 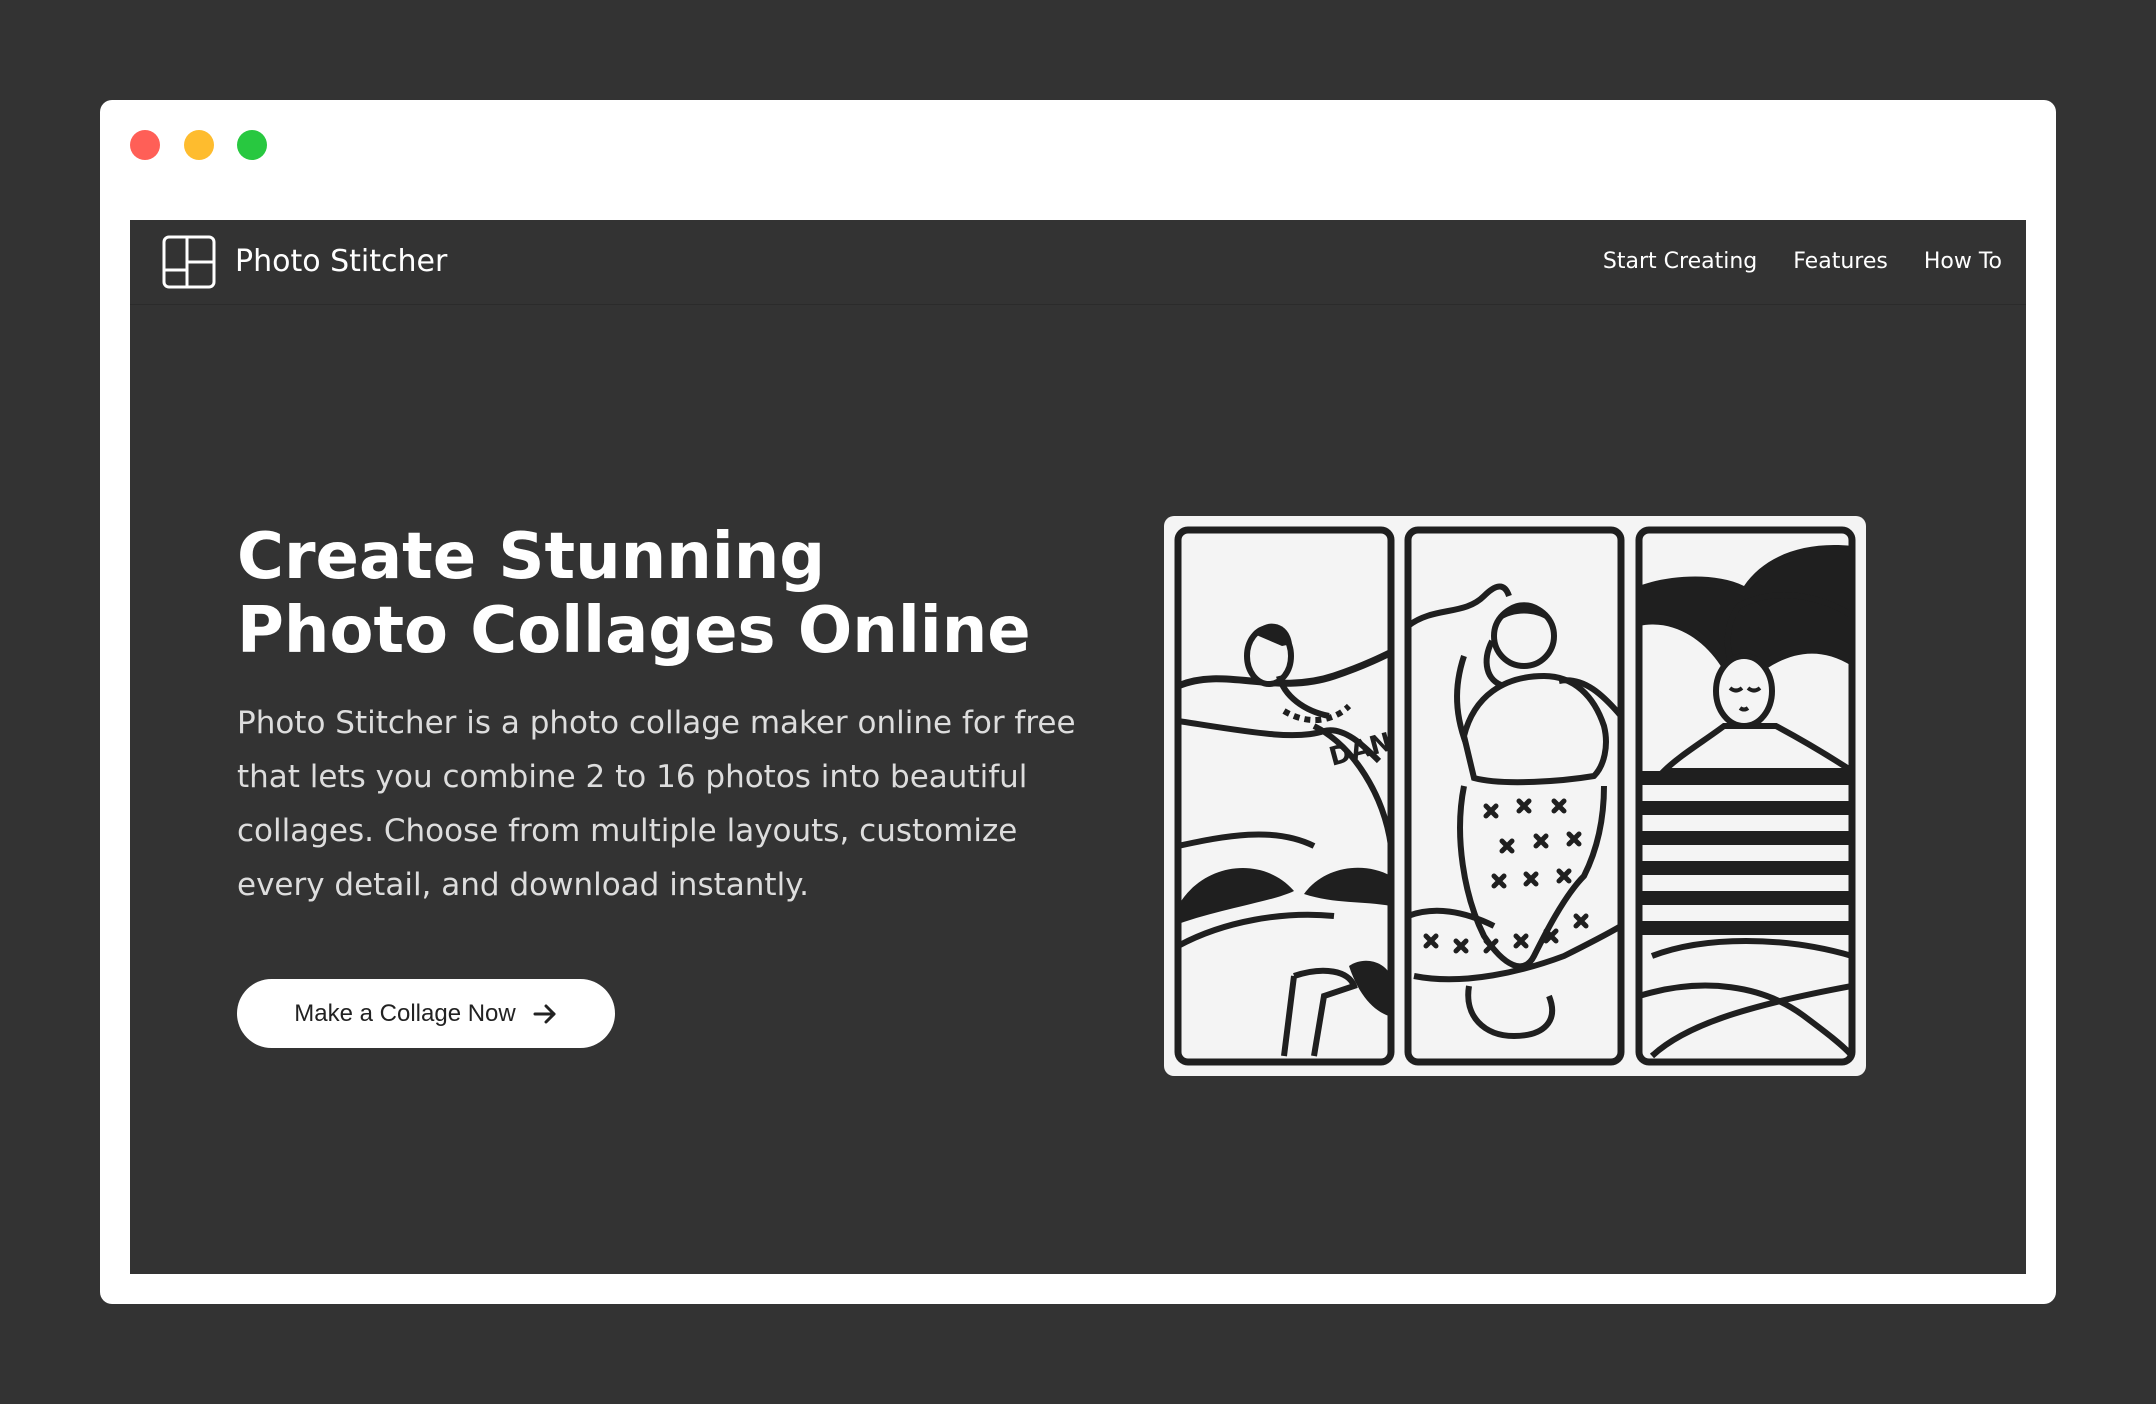 I want to click on minimize-window-button, so click(x=199, y=145).